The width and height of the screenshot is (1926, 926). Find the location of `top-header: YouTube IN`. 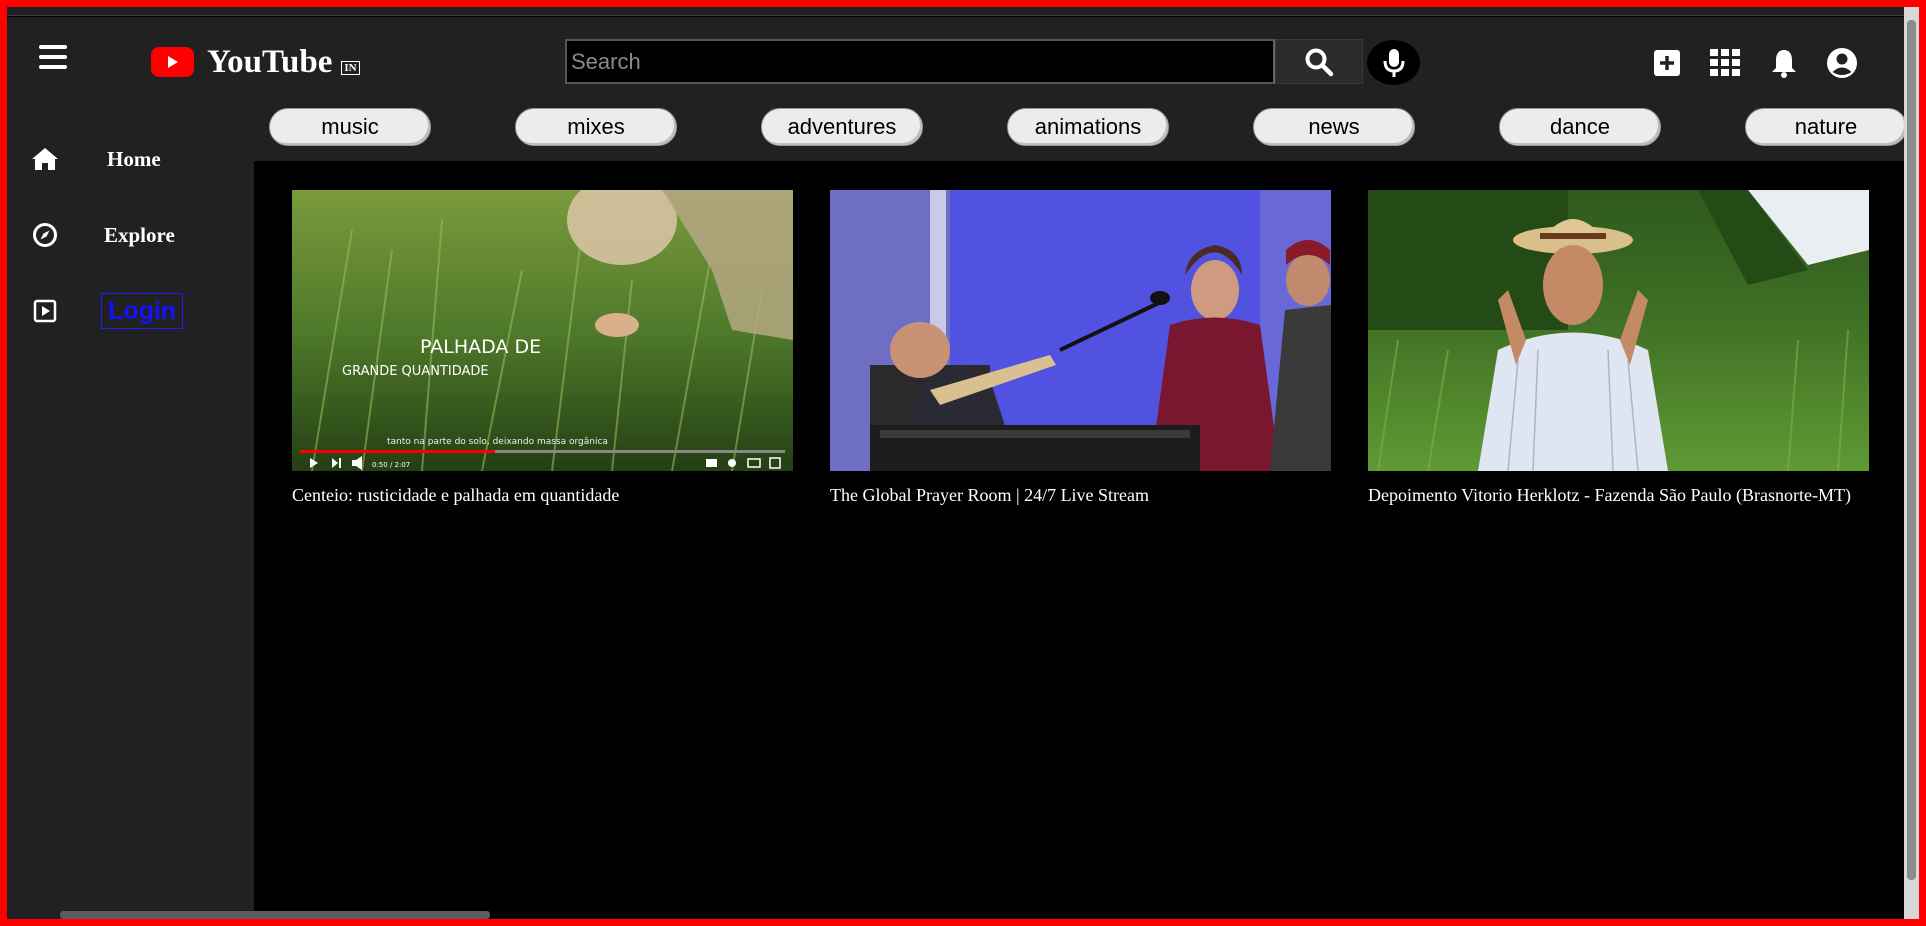

top-header: YouTube IN is located at coordinates (955, 56).